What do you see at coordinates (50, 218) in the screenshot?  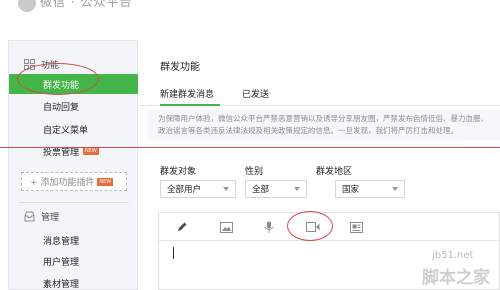 I see `sidebar-section-label: 管理` at bounding box center [50, 218].